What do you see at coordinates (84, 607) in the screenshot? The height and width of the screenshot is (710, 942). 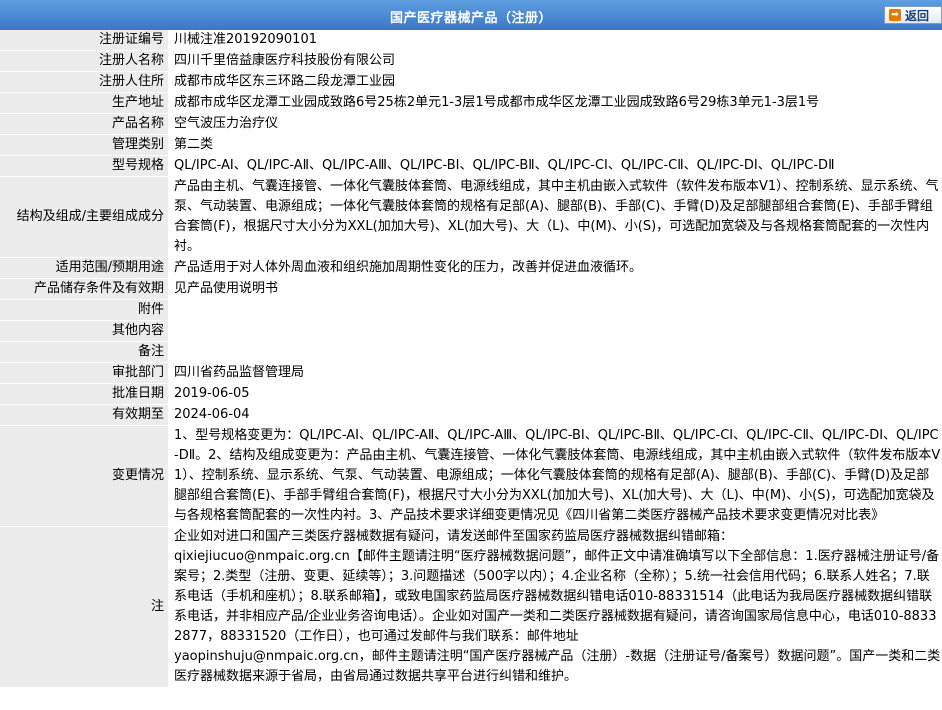 I see `note-label: 注` at bounding box center [84, 607].